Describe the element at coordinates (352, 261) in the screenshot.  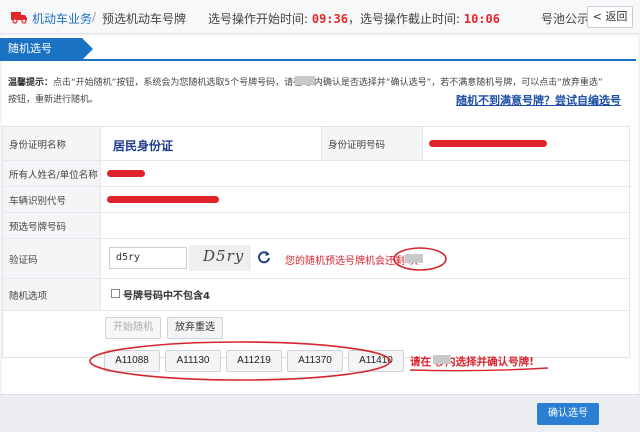
I see `remaining-chances-text: 您的随机预选号牌机会还剩 次` at that location.